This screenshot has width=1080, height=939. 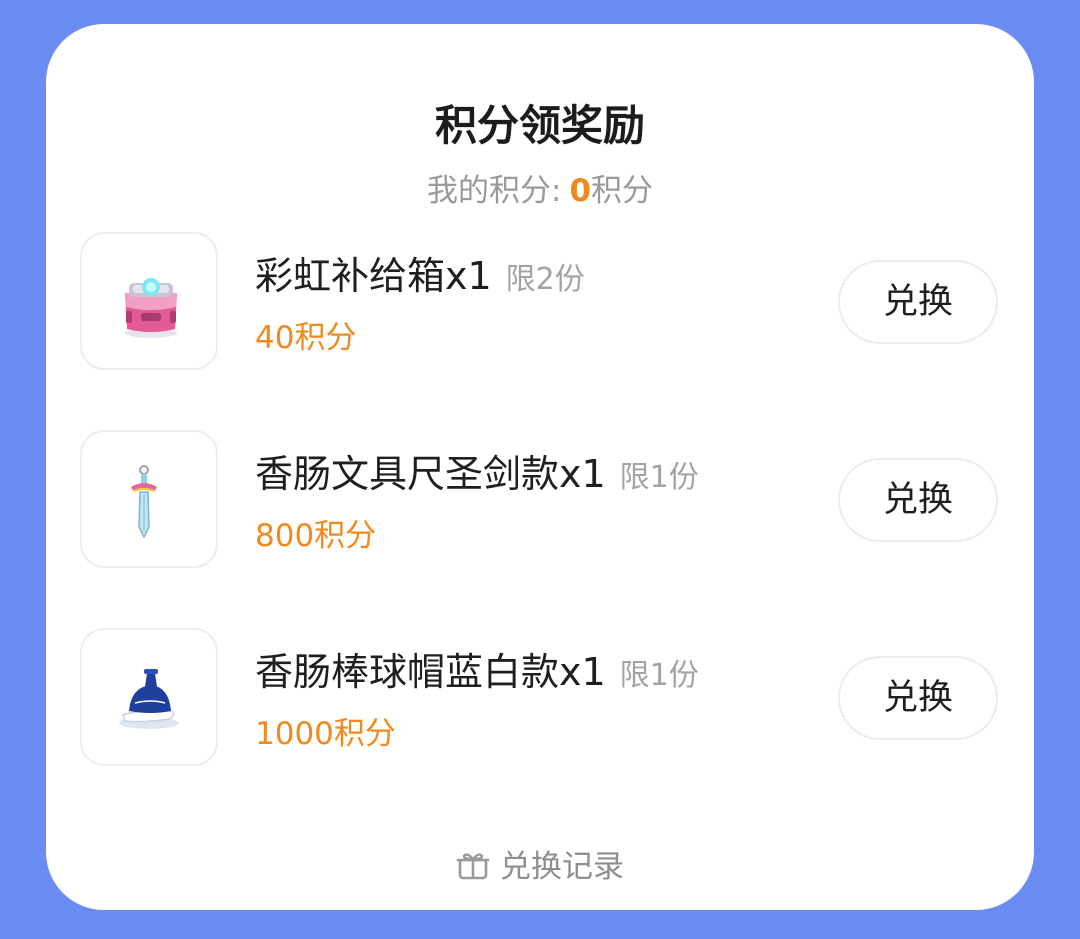 What do you see at coordinates (562, 867) in the screenshot?
I see `history-label: 兑换记录` at bounding box center [562, 867].